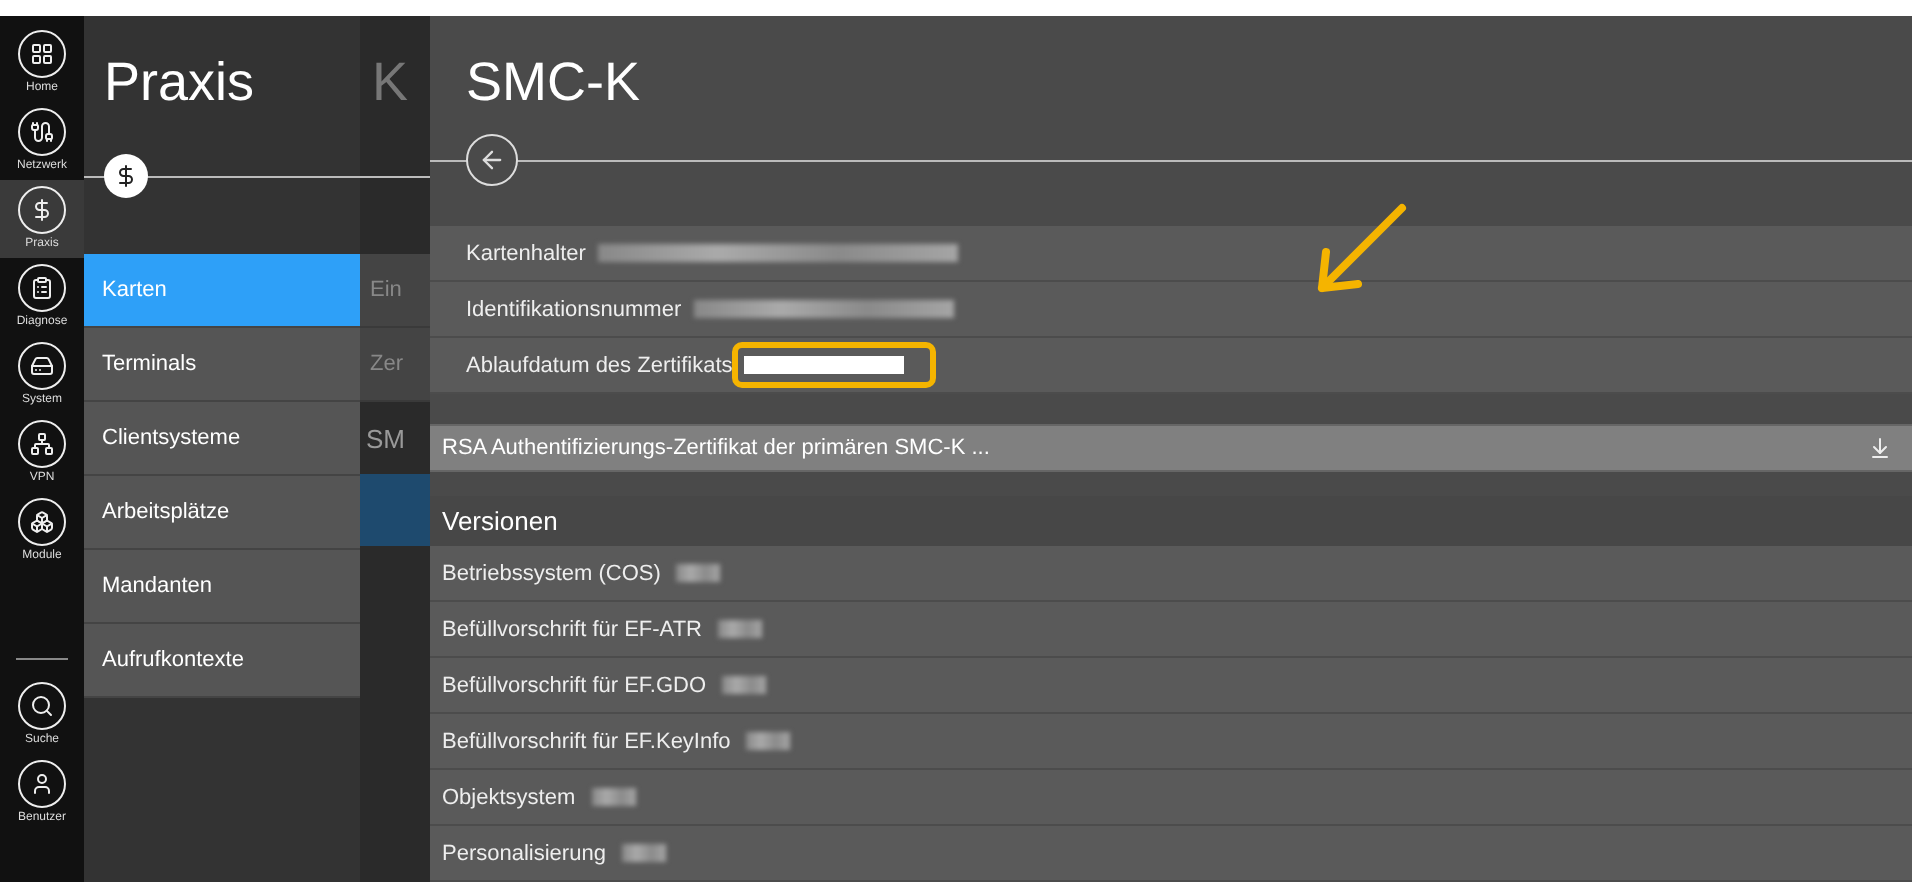 This screenshot has height=882, width=1928. What do you see at coordinates (42, 706) in the screenshot?
I see `search-icon` at bounding box center [42, 706].